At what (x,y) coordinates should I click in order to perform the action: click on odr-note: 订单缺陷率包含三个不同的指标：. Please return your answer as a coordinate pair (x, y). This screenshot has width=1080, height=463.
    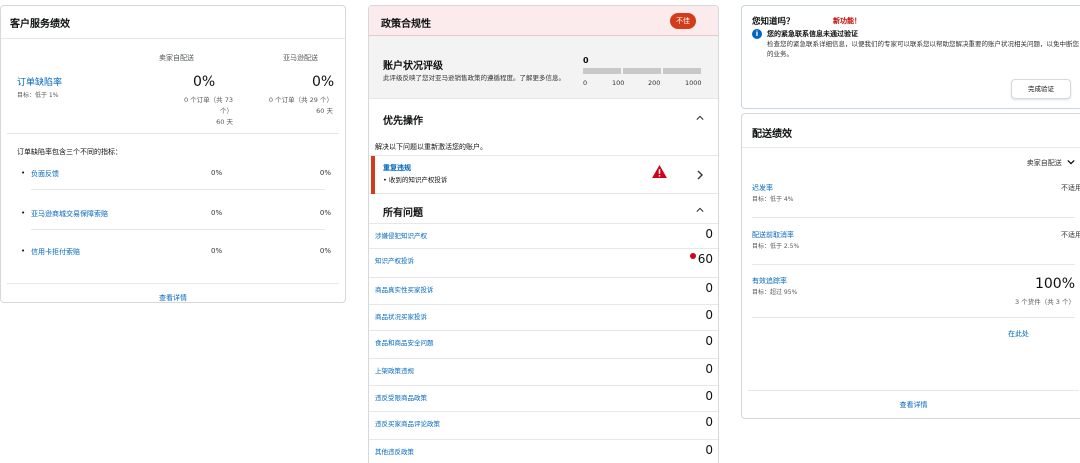
    Looking at the image, I should click on (69, 152).